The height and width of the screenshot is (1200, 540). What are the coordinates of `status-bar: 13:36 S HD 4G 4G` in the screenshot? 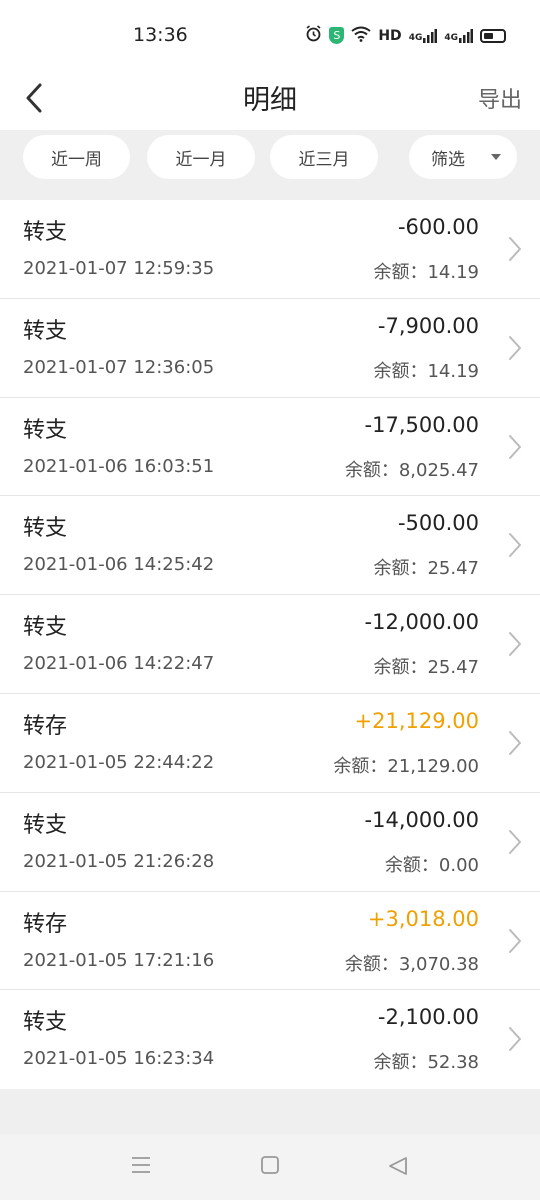 It's located at (270, 35).